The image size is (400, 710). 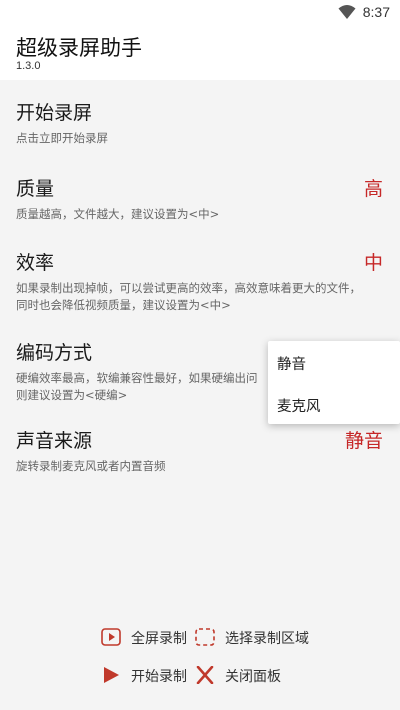 What do you see at coordinates (373, 189) in the screenshot?
I see `setting-value: 高` at bounding box center [373, 189].